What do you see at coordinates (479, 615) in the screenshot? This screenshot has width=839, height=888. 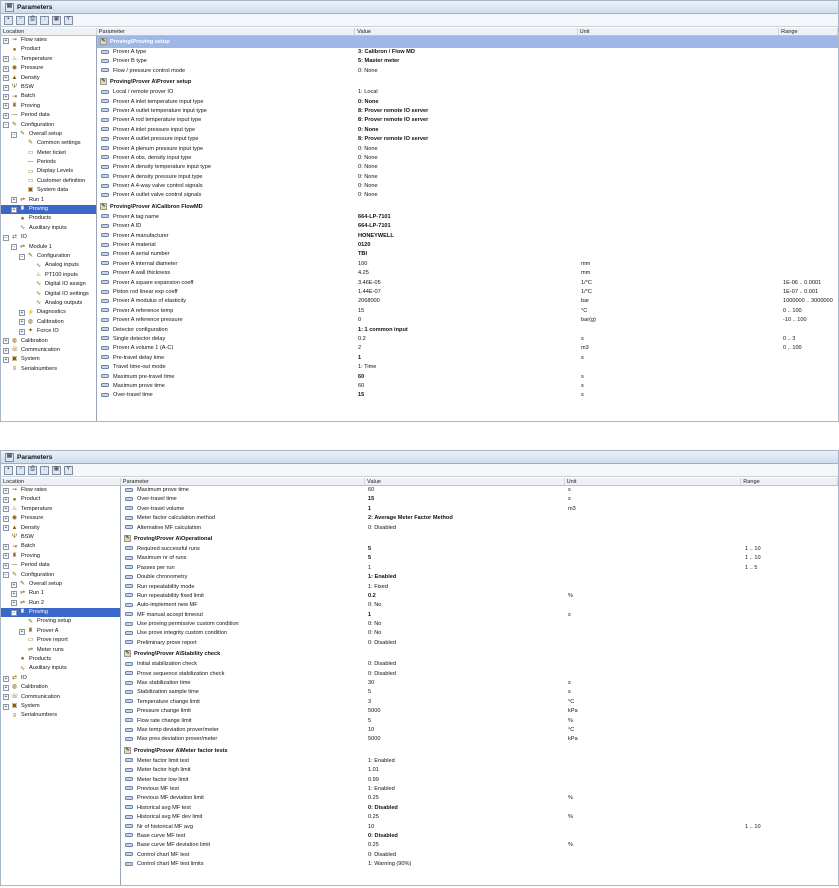 I see `parameter-row: MF manual accept timeout 1 s` at bounding box center [479, 615].